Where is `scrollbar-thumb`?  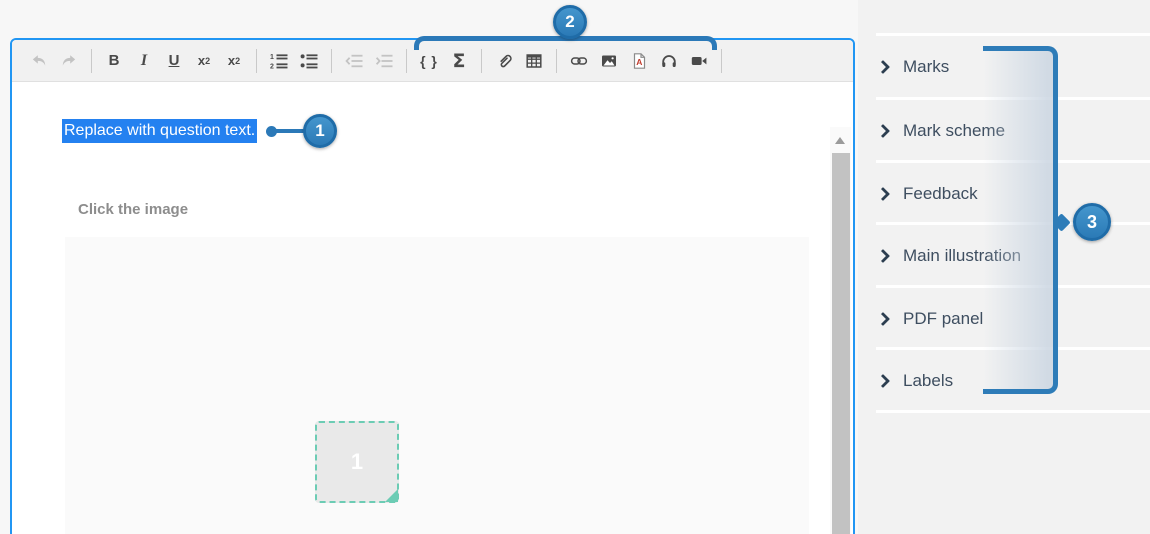 scrollbar-thumb is located at coordinates (841, 343).